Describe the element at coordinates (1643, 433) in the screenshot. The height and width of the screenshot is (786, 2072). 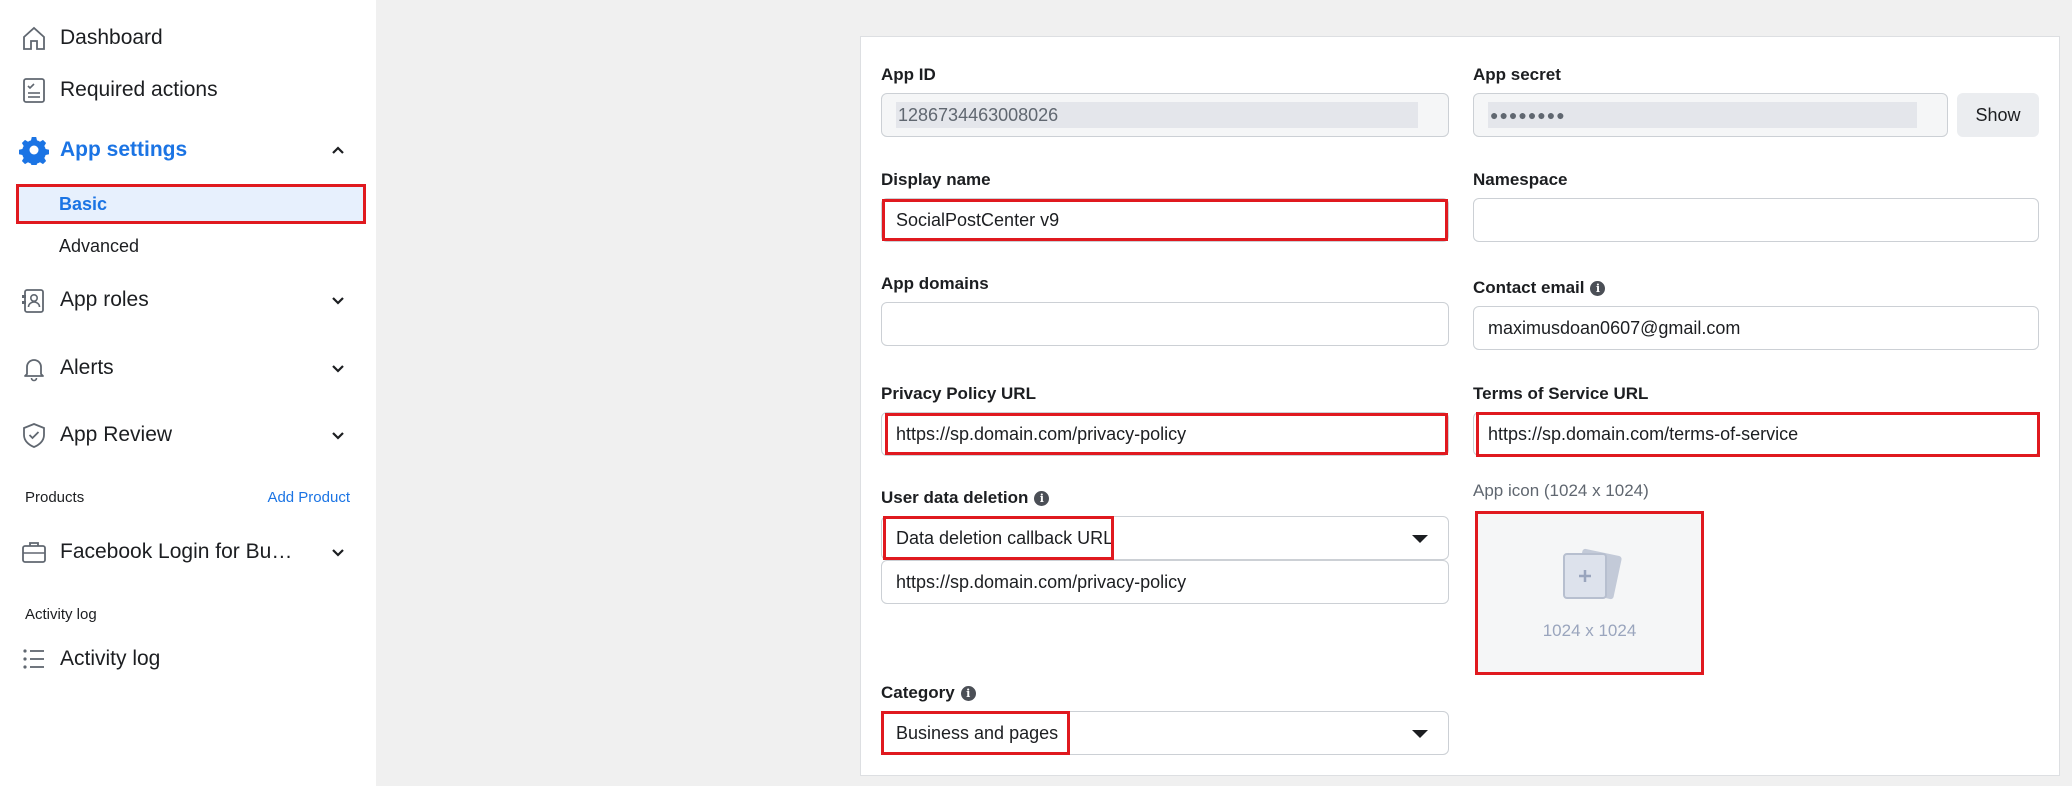
I see `terms-of-service-value: https://sp.domain.com/terms-of-service` at that location.